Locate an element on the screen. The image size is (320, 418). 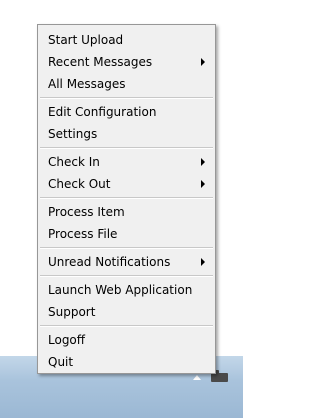
menu-item-label: Process Item is located at coordinates (86, 212).